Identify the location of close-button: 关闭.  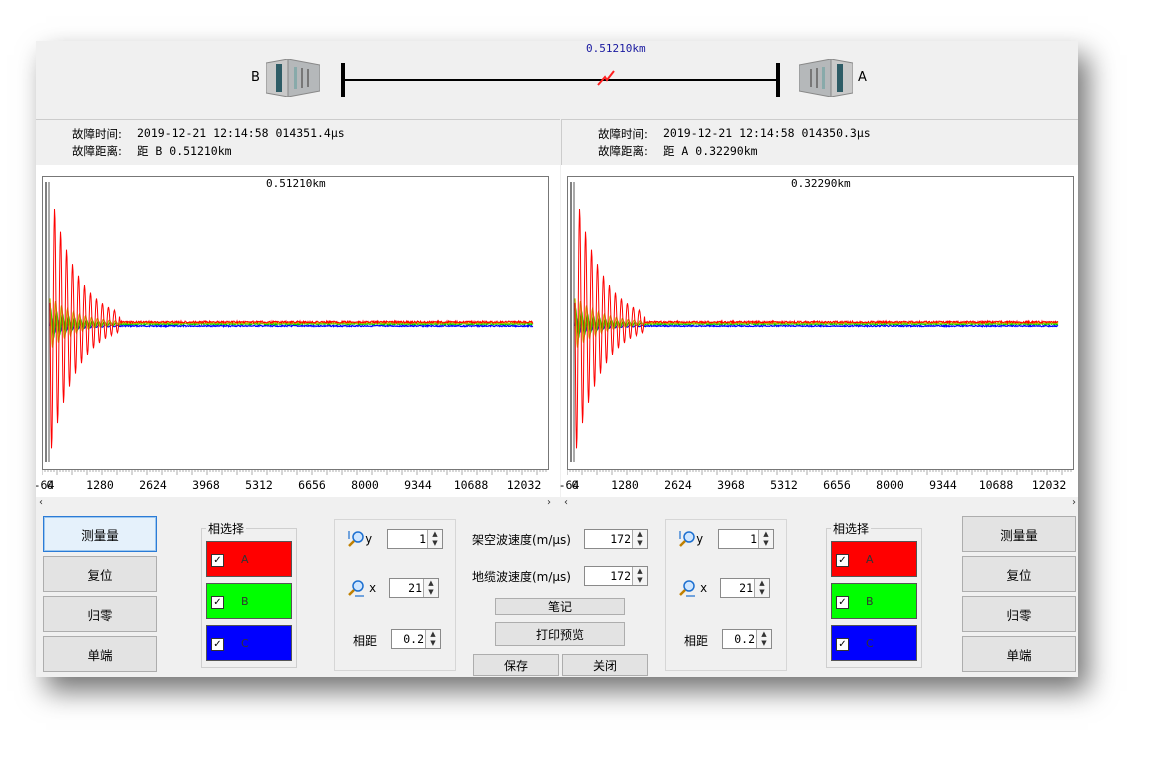
(605, 665).